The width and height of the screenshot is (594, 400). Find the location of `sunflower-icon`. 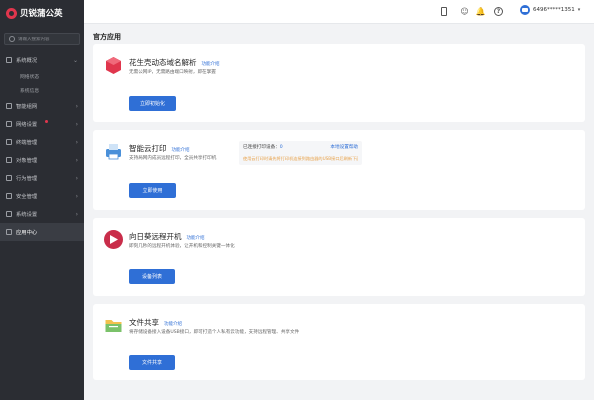

sunflower-icon is located at coordinates (113, 239).